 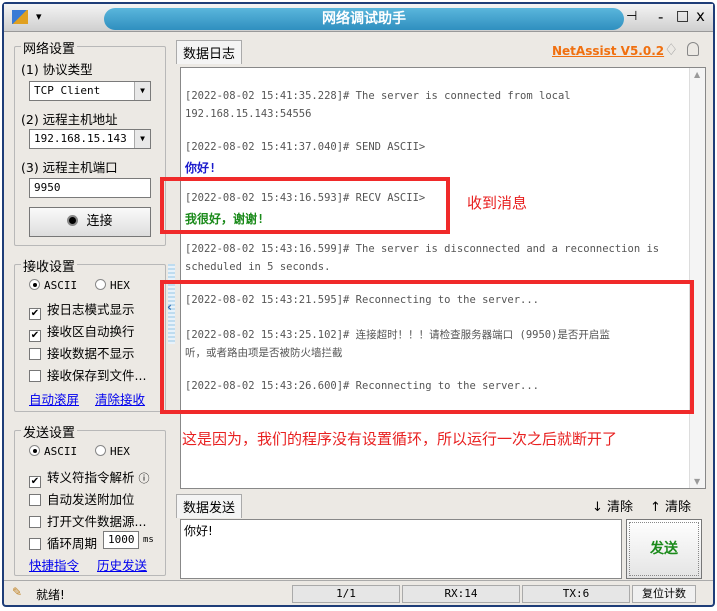 What do you see at coordinates (49, 265) in the screenshot?
I see `receive-settings-title: 接收设置` at bounding box center [49, 265].